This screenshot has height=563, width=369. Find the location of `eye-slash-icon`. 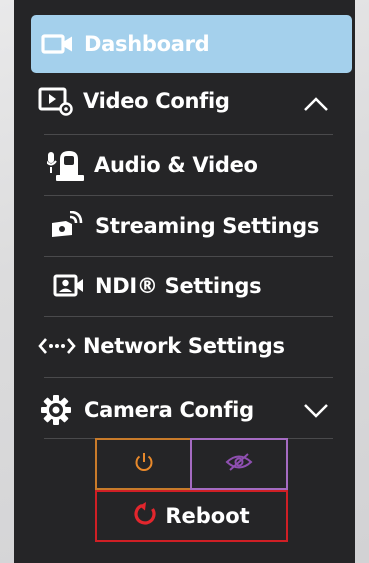

eye-slash-icon is located at coordinates (239, 464).